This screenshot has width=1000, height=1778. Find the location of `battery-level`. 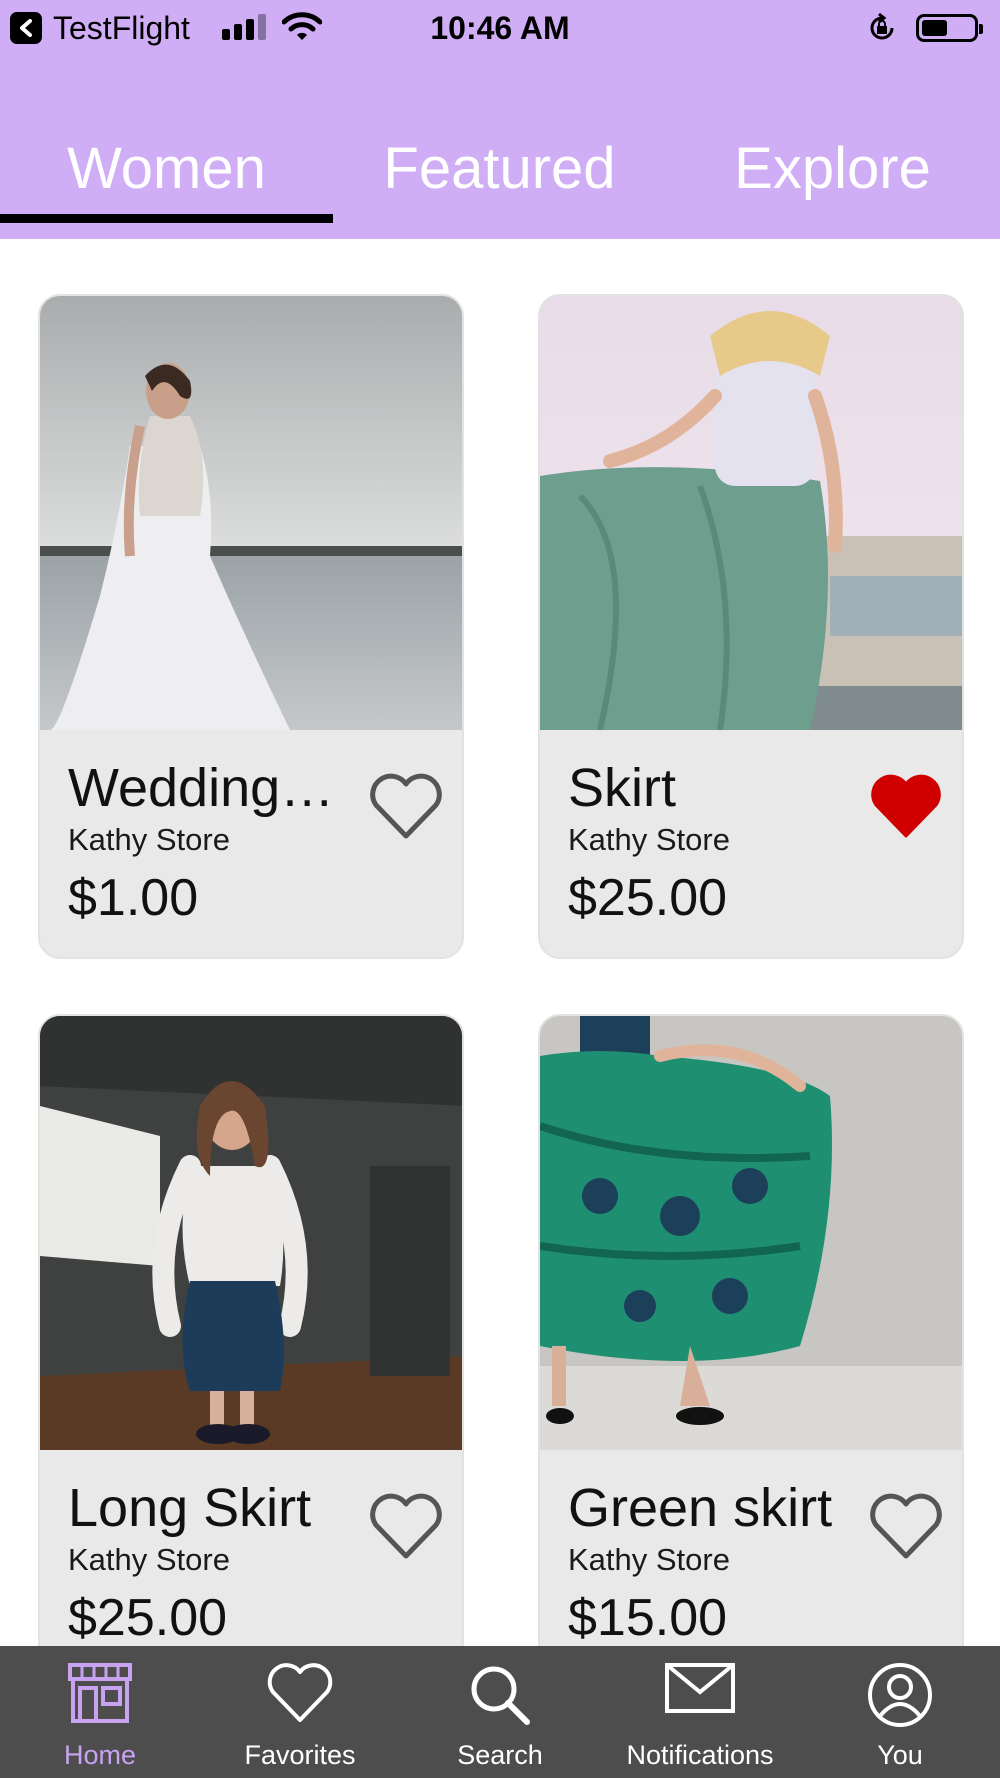

battery-level is located at coordinates (934, 28).